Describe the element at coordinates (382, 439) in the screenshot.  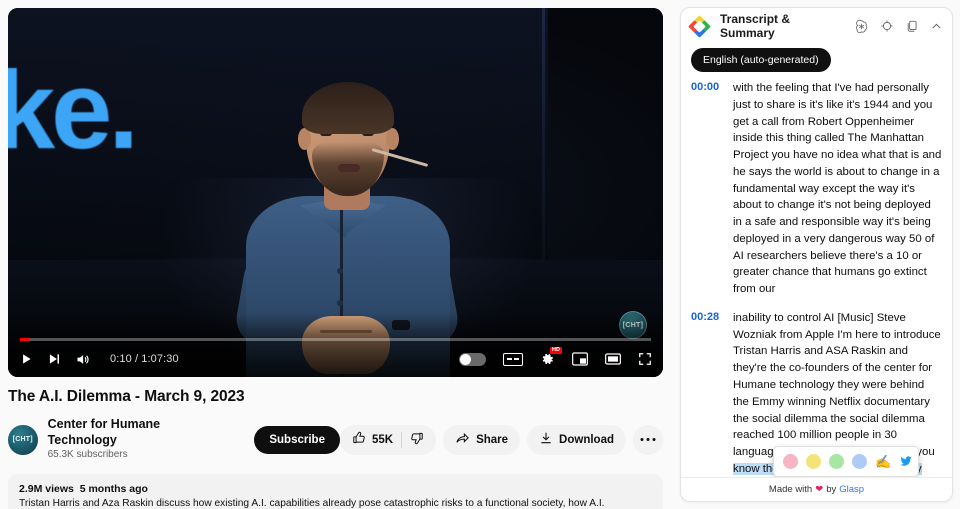
I see `like-count: 55K` at that location.